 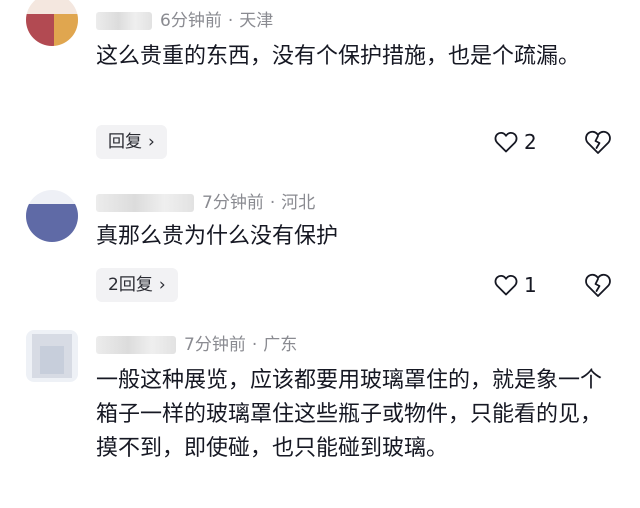 I want to click on comment-time: 6分钟前, so click(x=191, y=21).